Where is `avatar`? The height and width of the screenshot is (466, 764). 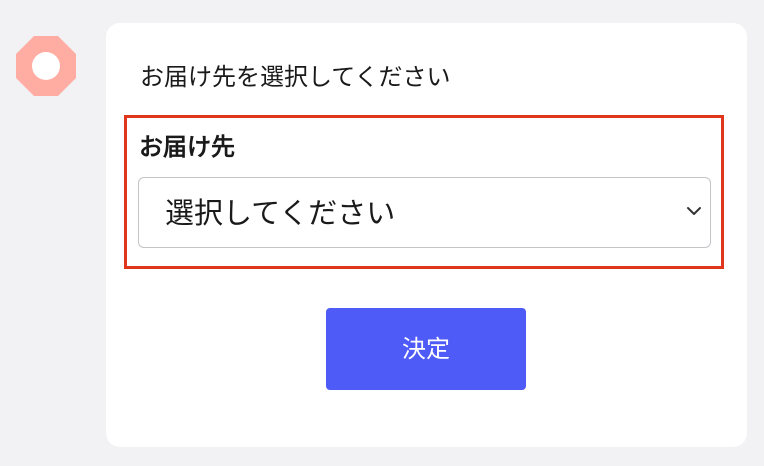
avatar is located at coordinates (46, 66).